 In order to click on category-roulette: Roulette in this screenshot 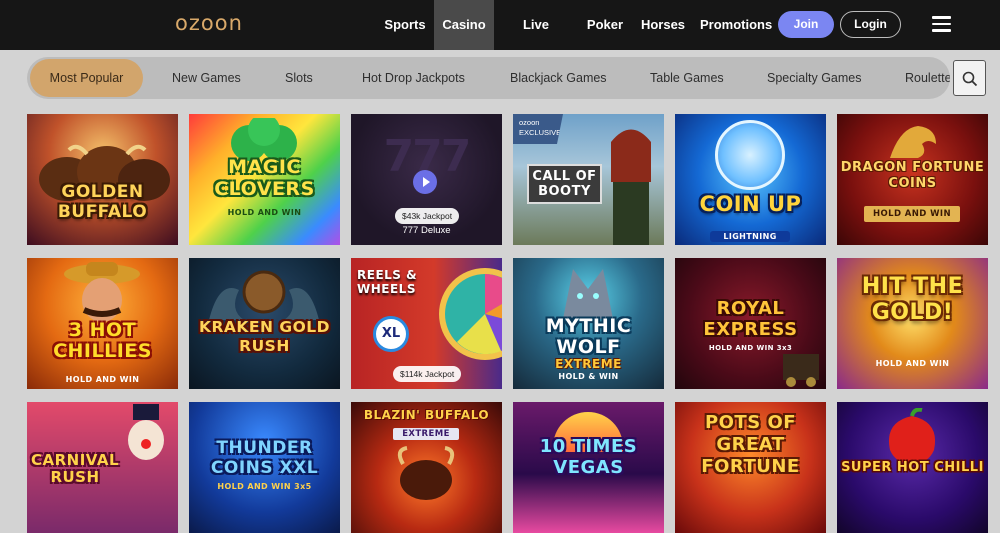, I will do `click(927, 78)`.